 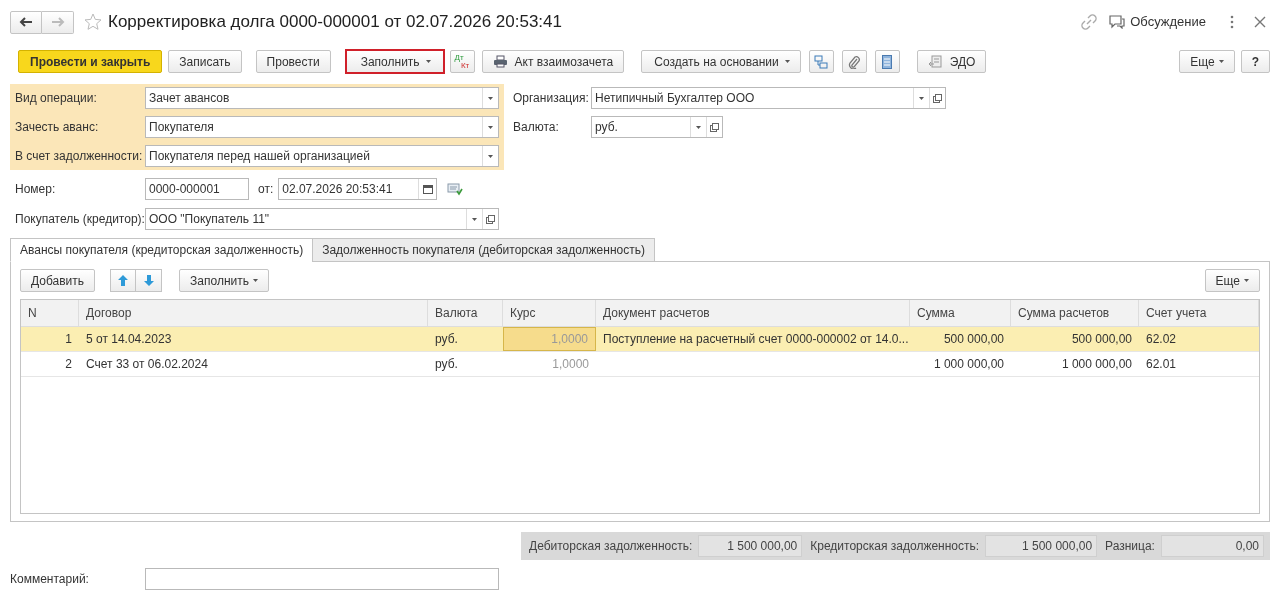 I want to click on column-header: Договор, so click(x=253, y=313).